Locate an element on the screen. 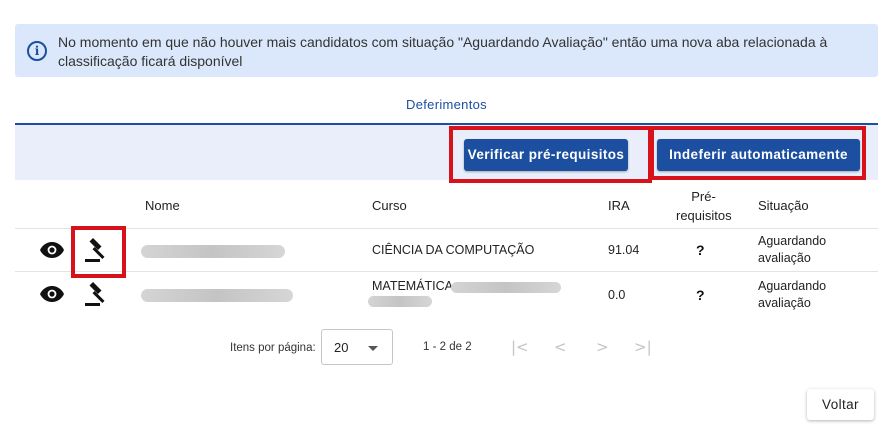 Image resolution: width=885 pixels, height=437 pixels. row-ira: 0.0 is located at coordinates (617, 295).